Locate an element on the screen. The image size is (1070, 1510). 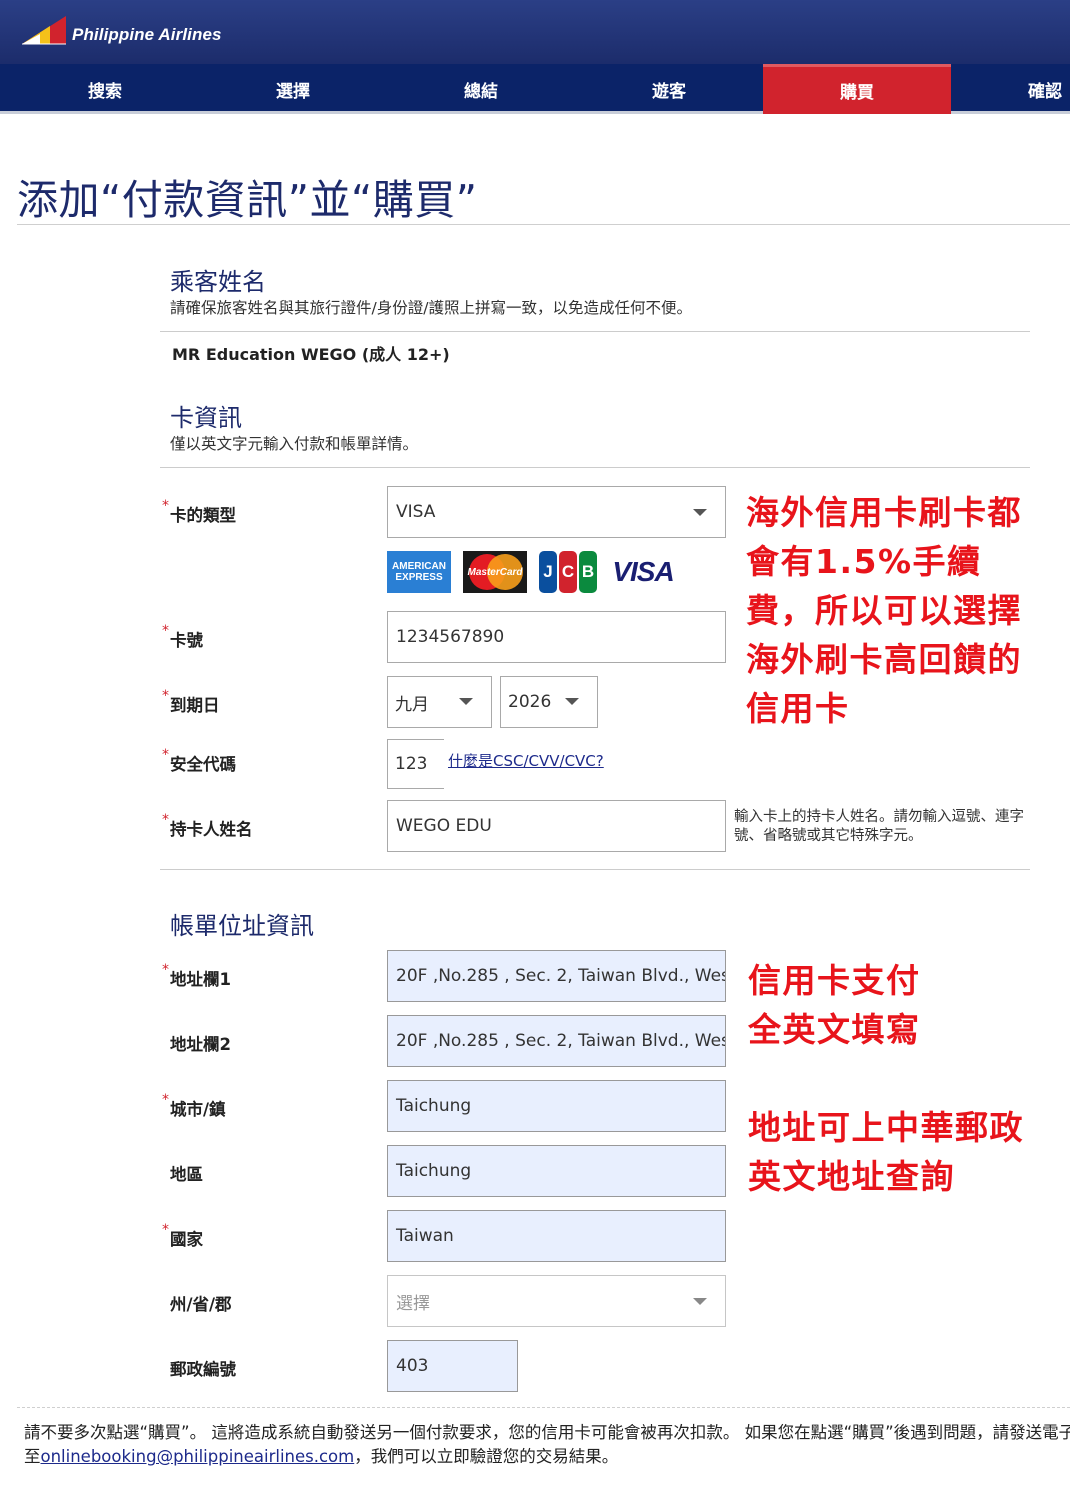
card-number-label: *卡號 is located at coordinates (182, 636).